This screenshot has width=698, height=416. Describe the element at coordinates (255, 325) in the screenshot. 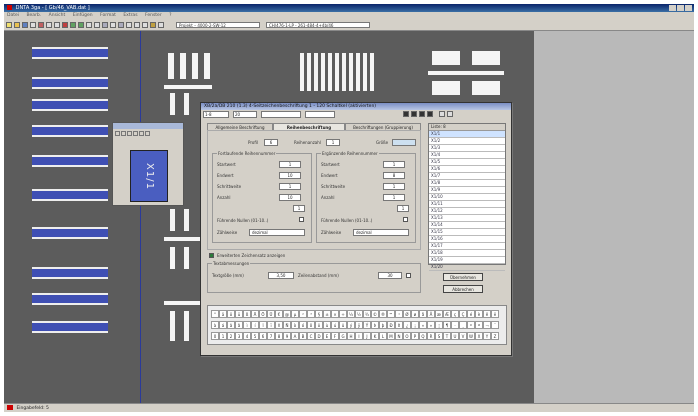

I see `char-cell: í` at that location.